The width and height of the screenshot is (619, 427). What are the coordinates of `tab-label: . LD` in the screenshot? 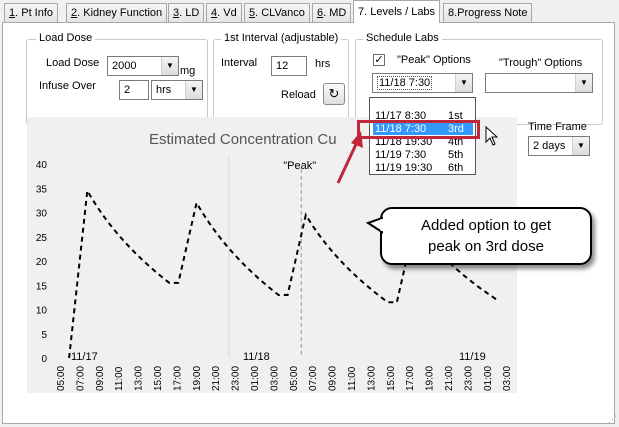 It's located at (189, 13).